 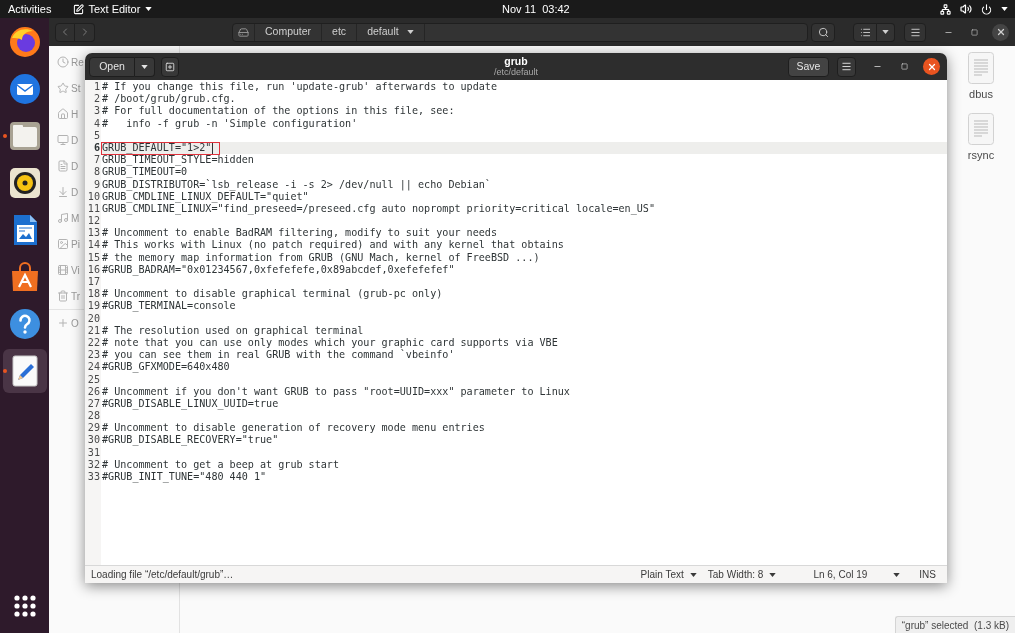 I want to click on line-number: 24, so click(x=93, y=367).